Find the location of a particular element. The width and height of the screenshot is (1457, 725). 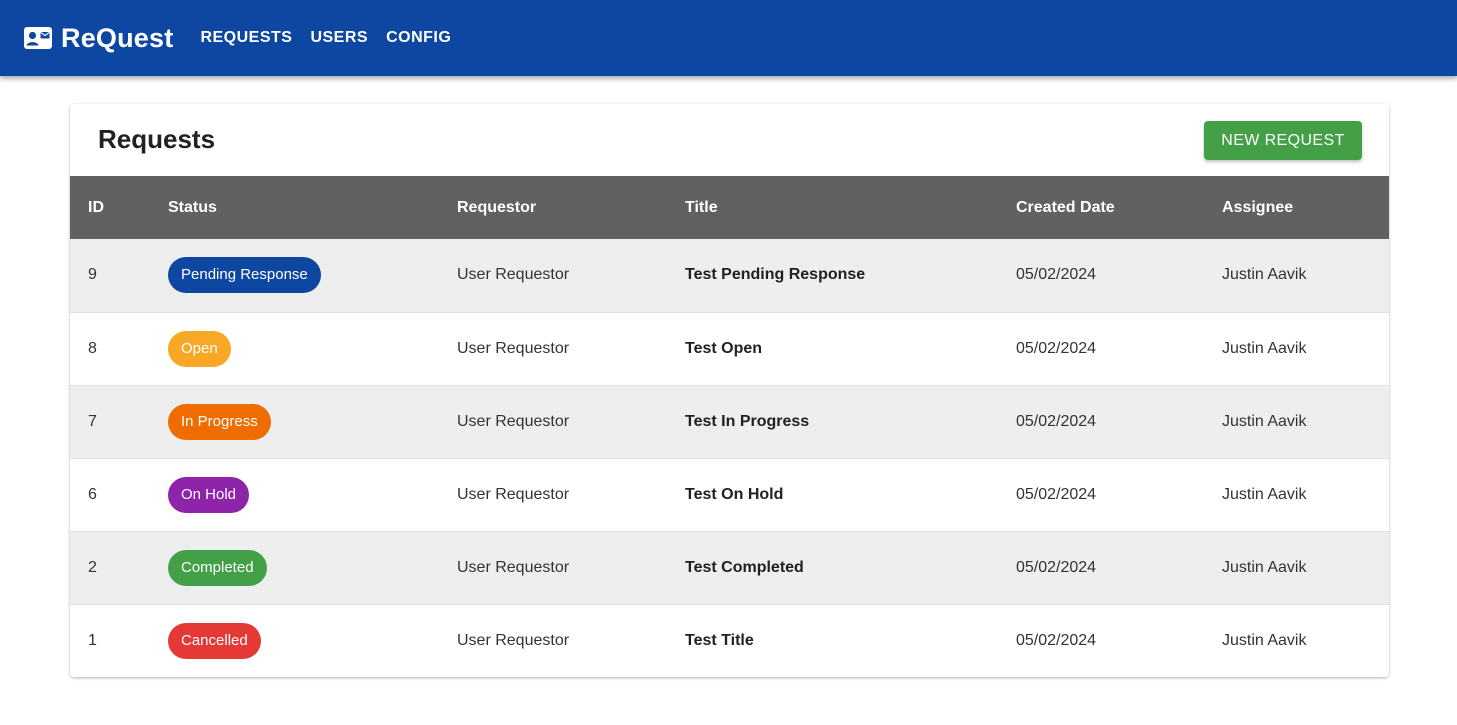

cell-id: 2 is located at coordinates (92, 567).